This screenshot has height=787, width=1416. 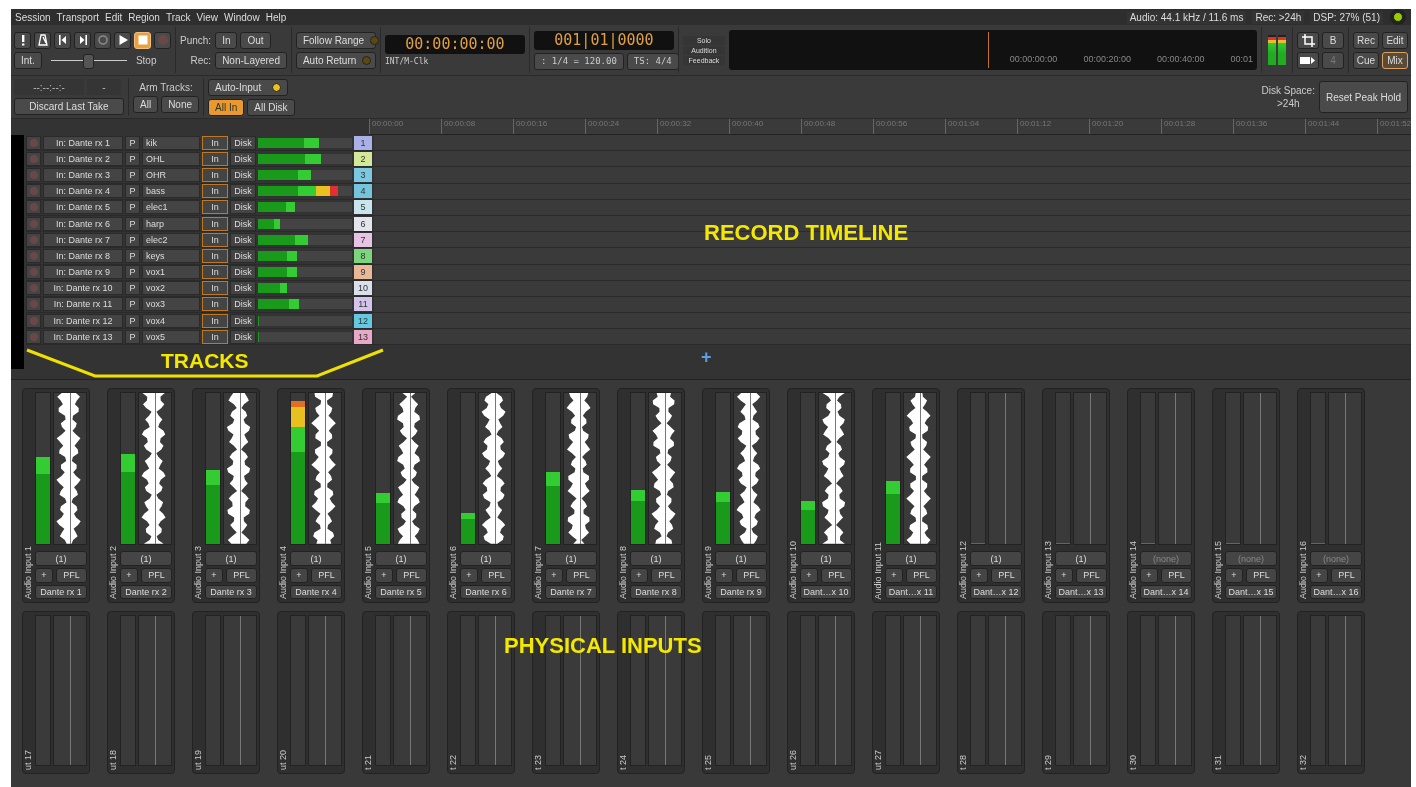 I want to click on crop-button, so click(x=1308, y=40).